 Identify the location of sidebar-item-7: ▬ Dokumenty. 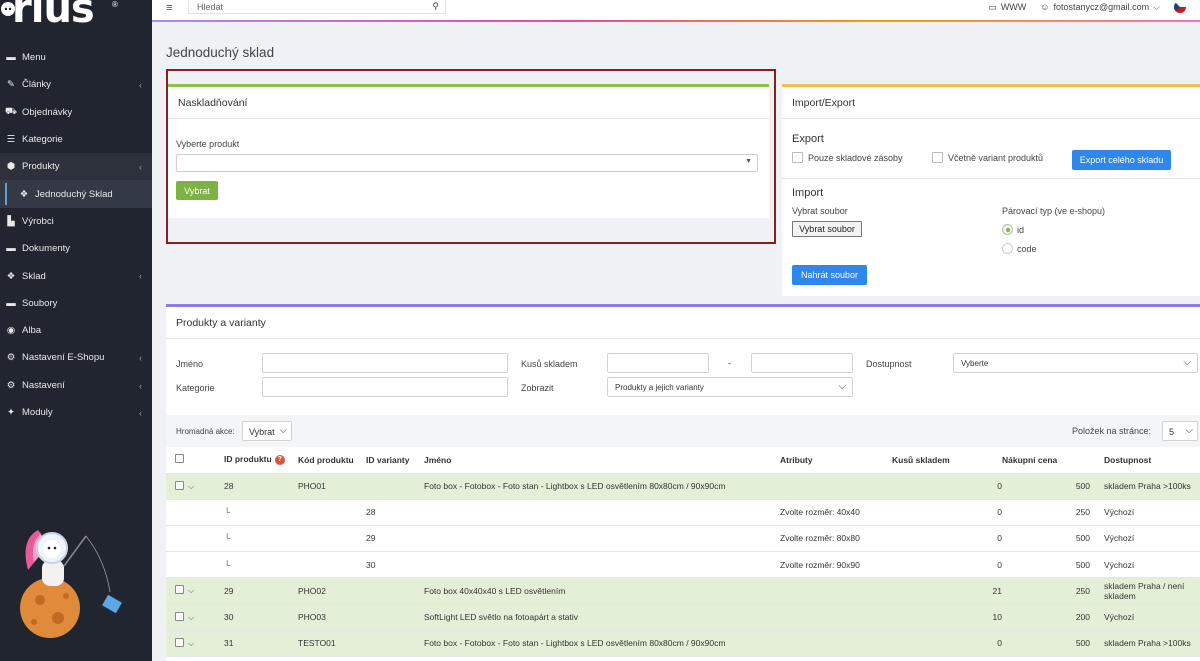
(76, 248).